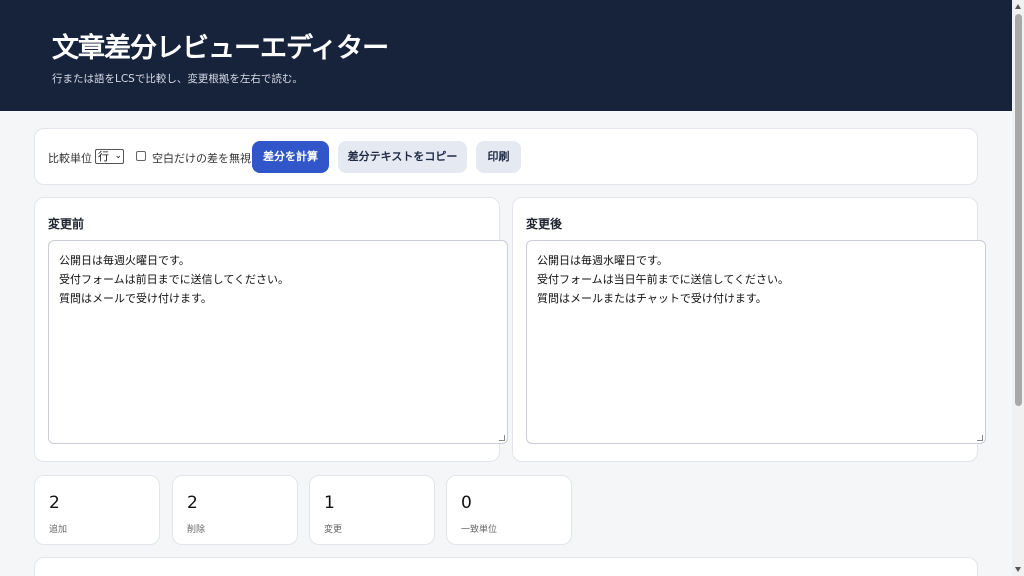  I want to click on stat-value: 0, so click(466, 503).